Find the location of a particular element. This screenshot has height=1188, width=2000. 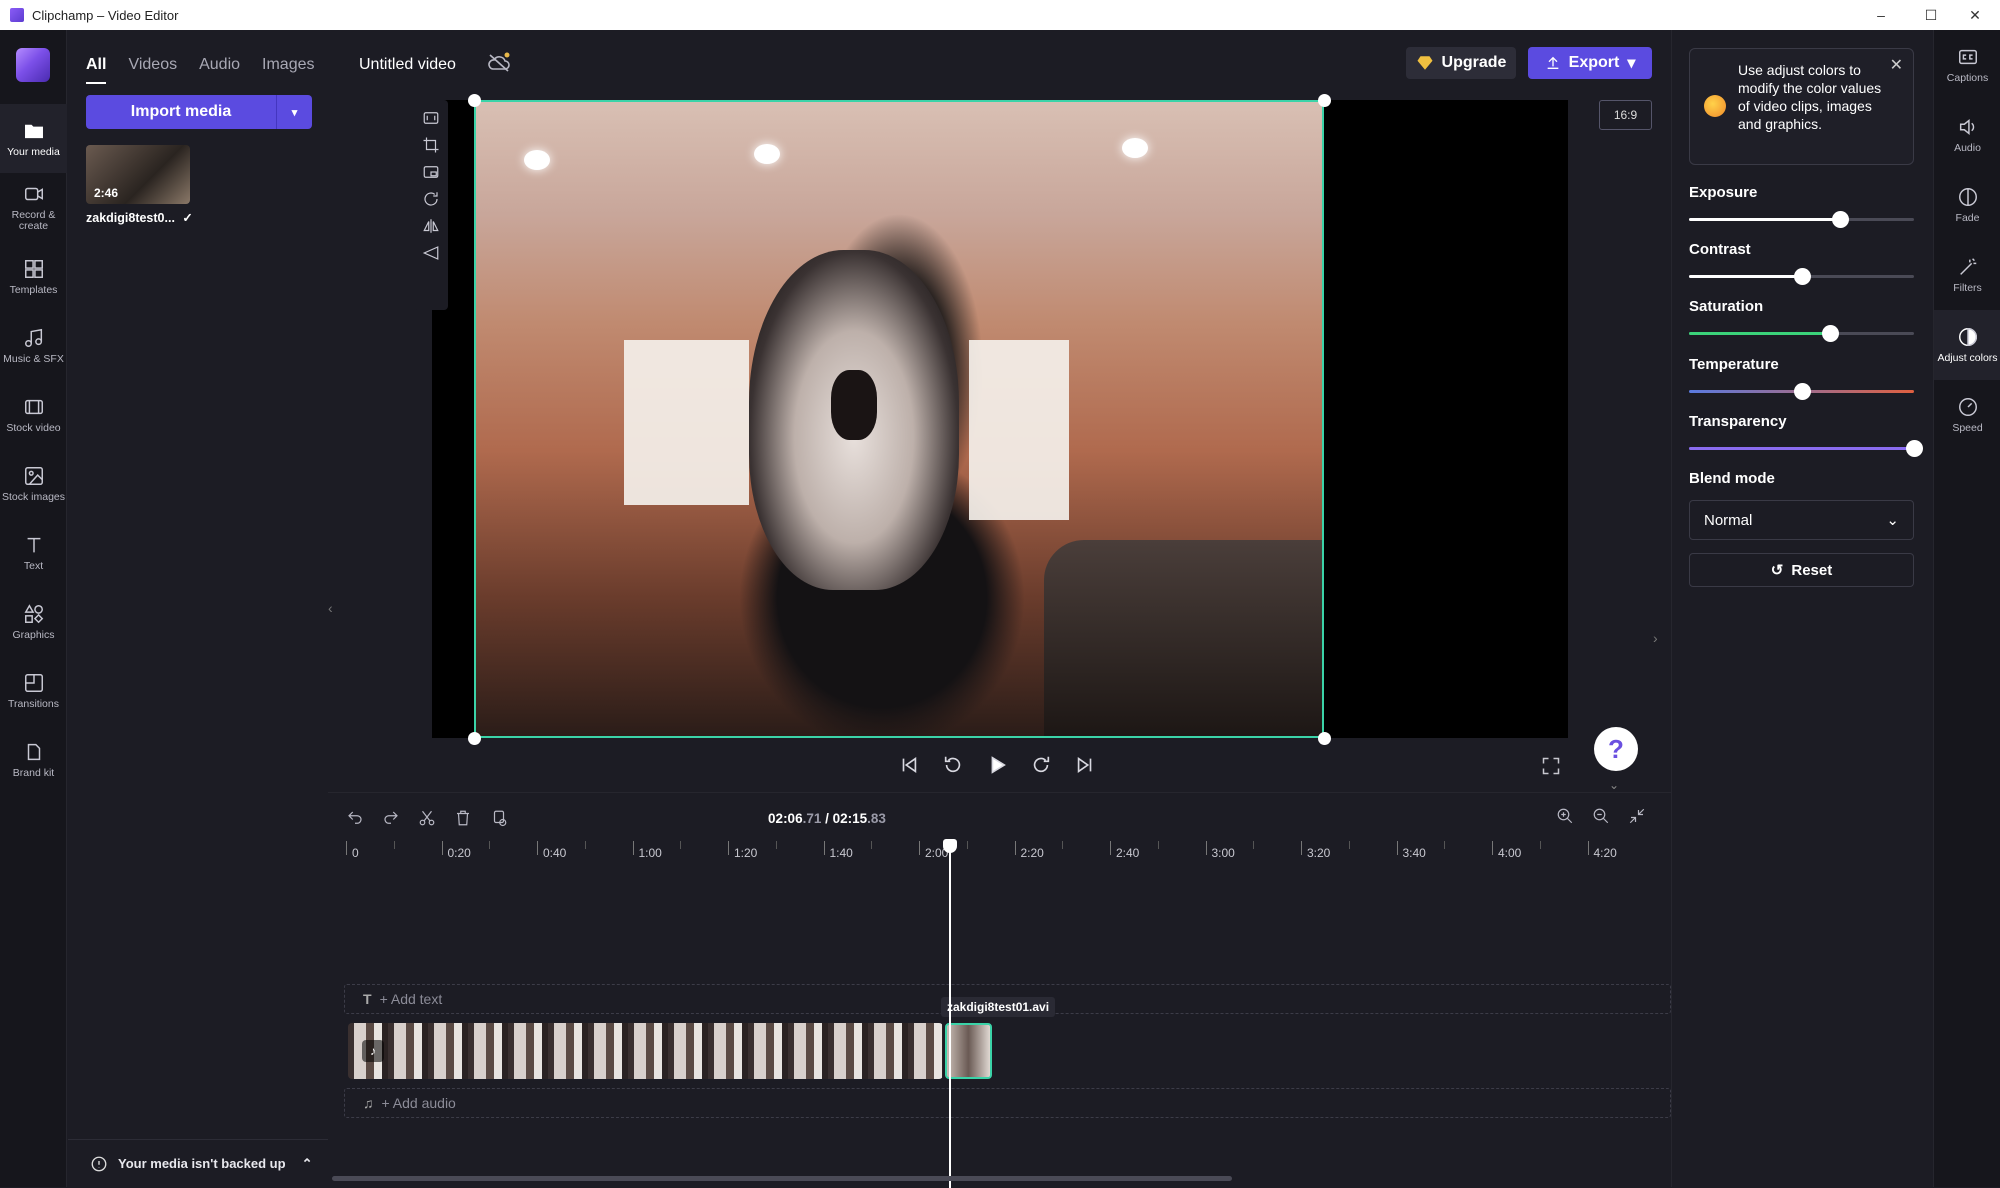

ruler-tick-label: 4:00 is located at coordinates (1510, 853).